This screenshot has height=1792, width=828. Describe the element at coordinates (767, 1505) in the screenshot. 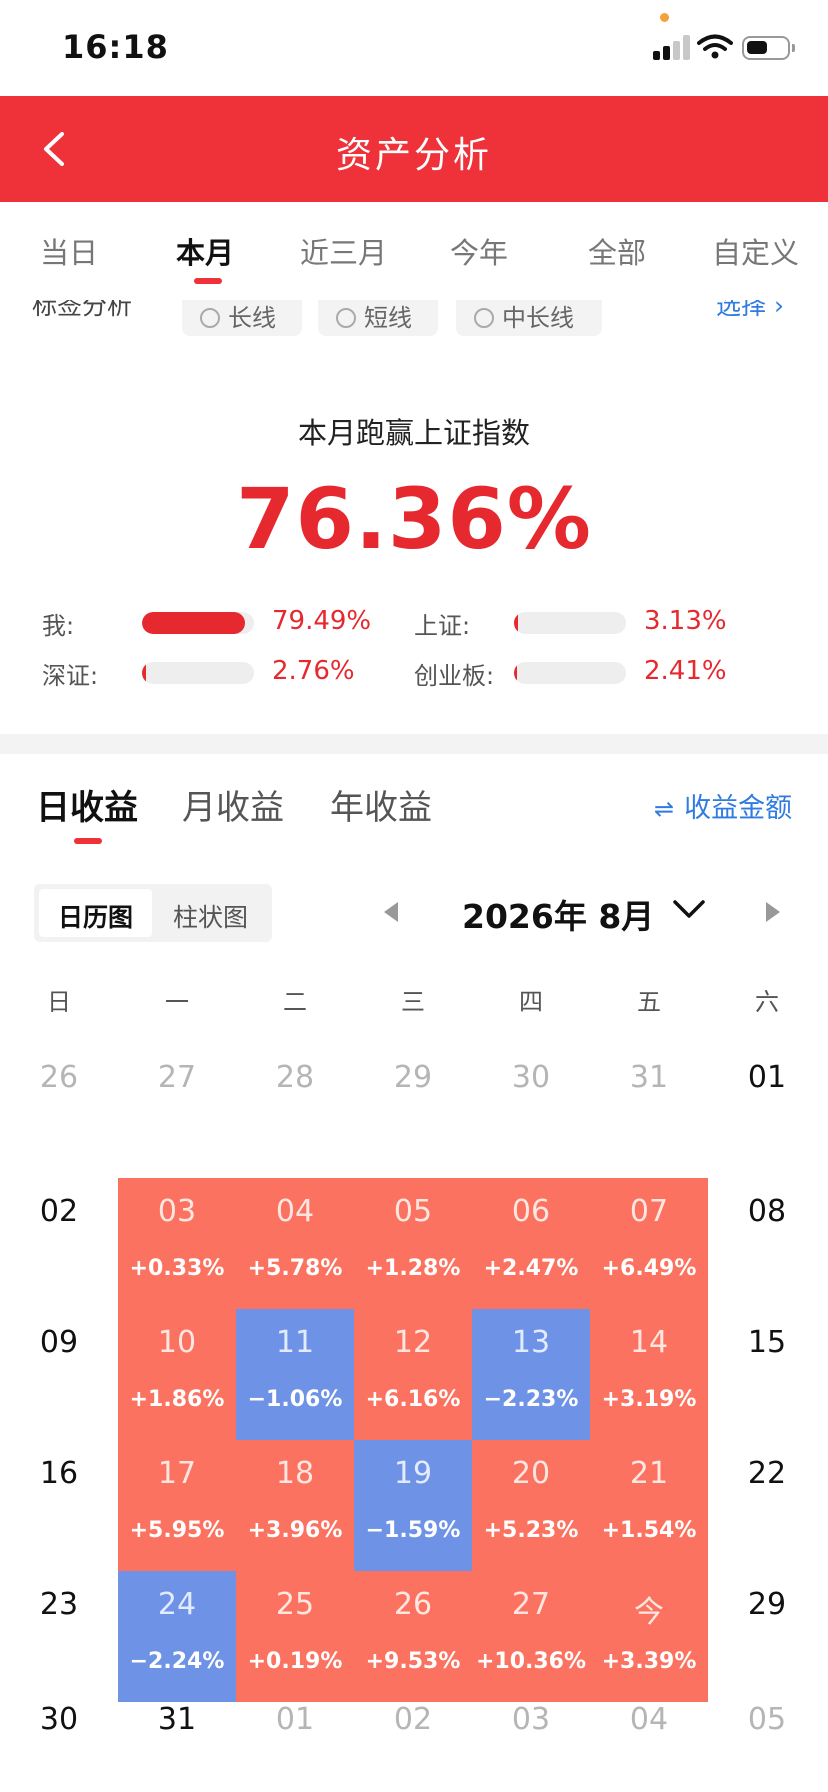

I see `calendar-day-cell: 22` at that location.